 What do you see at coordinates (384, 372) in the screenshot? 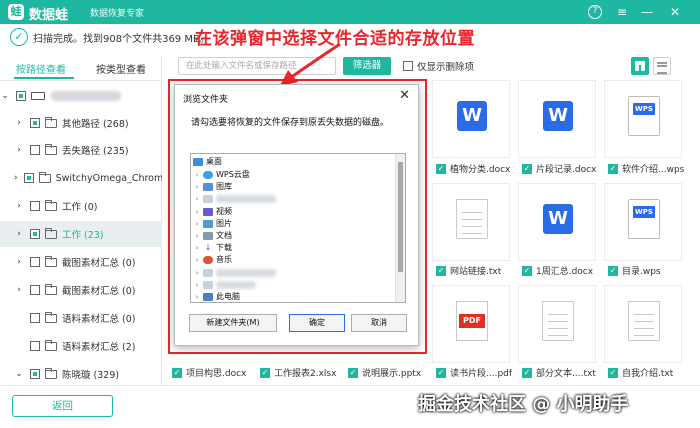
I see `file-name: ✓ 说明展示.pptx` at bounding box center [384, 372].